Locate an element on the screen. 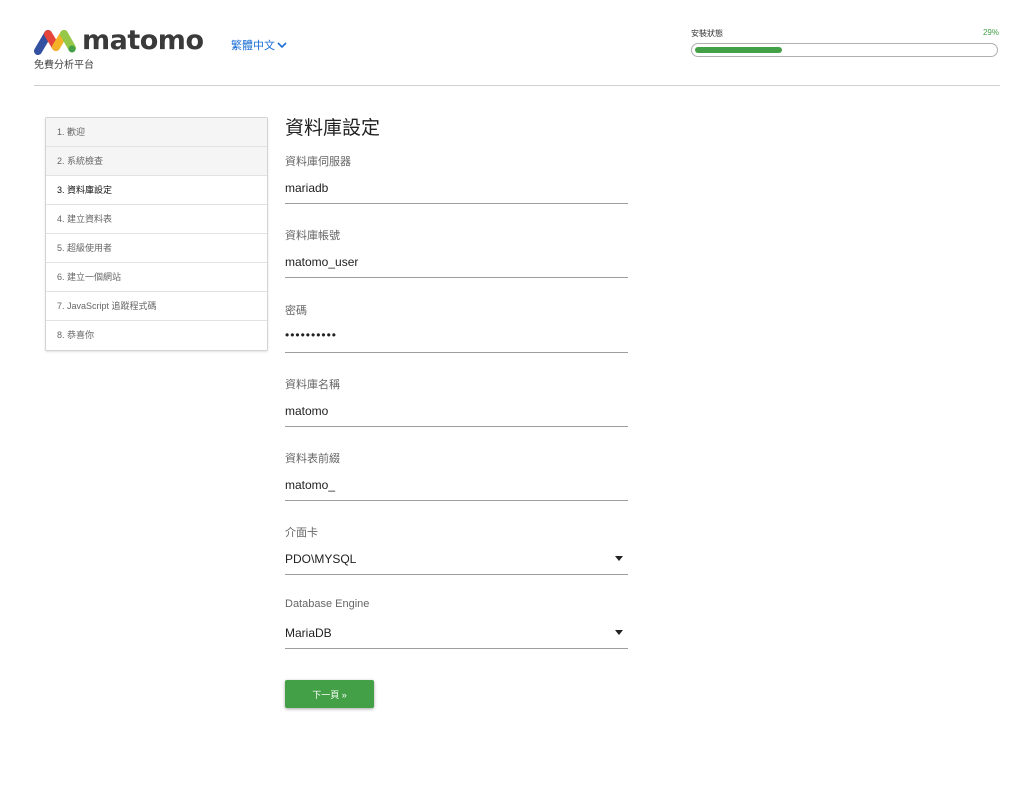  db-server-label: 資料庫伺服器 is located at coordinates (318, 162).